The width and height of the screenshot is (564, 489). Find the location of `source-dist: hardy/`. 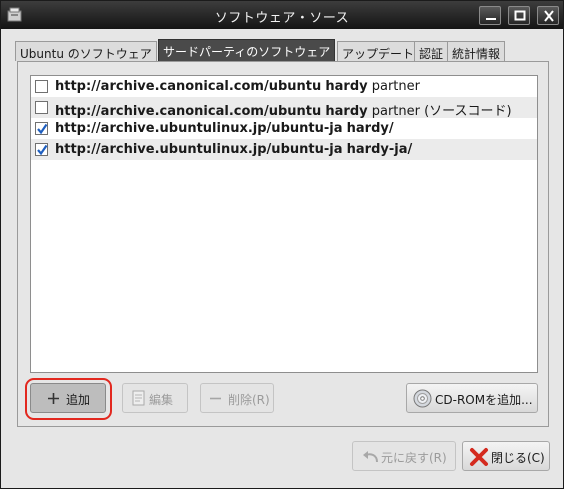

source-dist: hardy/ is located at coordinates (370, 128).